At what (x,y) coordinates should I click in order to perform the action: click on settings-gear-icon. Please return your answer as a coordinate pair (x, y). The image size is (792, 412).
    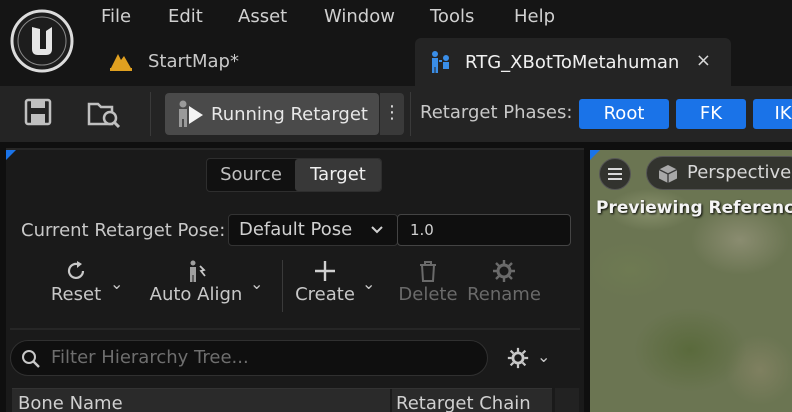
    Looking at the image, I should click on (518, 358).